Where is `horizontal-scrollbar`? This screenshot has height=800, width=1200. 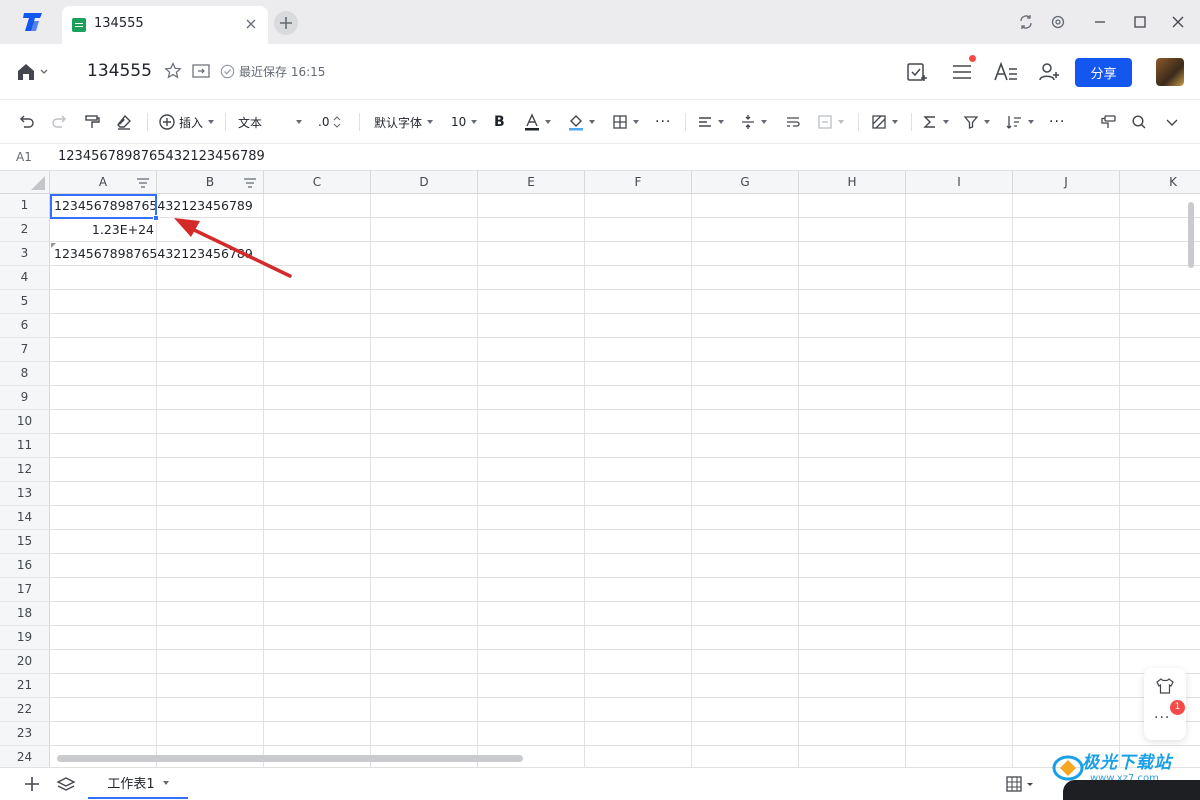
horizontal-scrollbar is located at coordinates (290, 758).